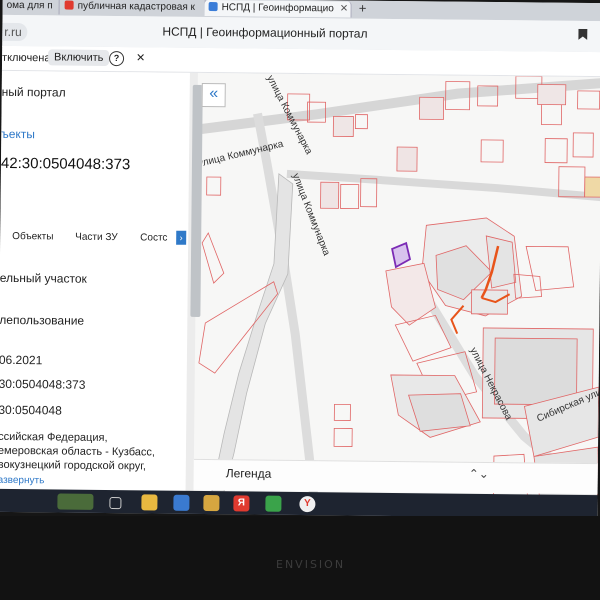 Image resolution: width=600 pixels, height=600 pixels. I want to click on tab-1-label: ома для п, so click(29, 6).